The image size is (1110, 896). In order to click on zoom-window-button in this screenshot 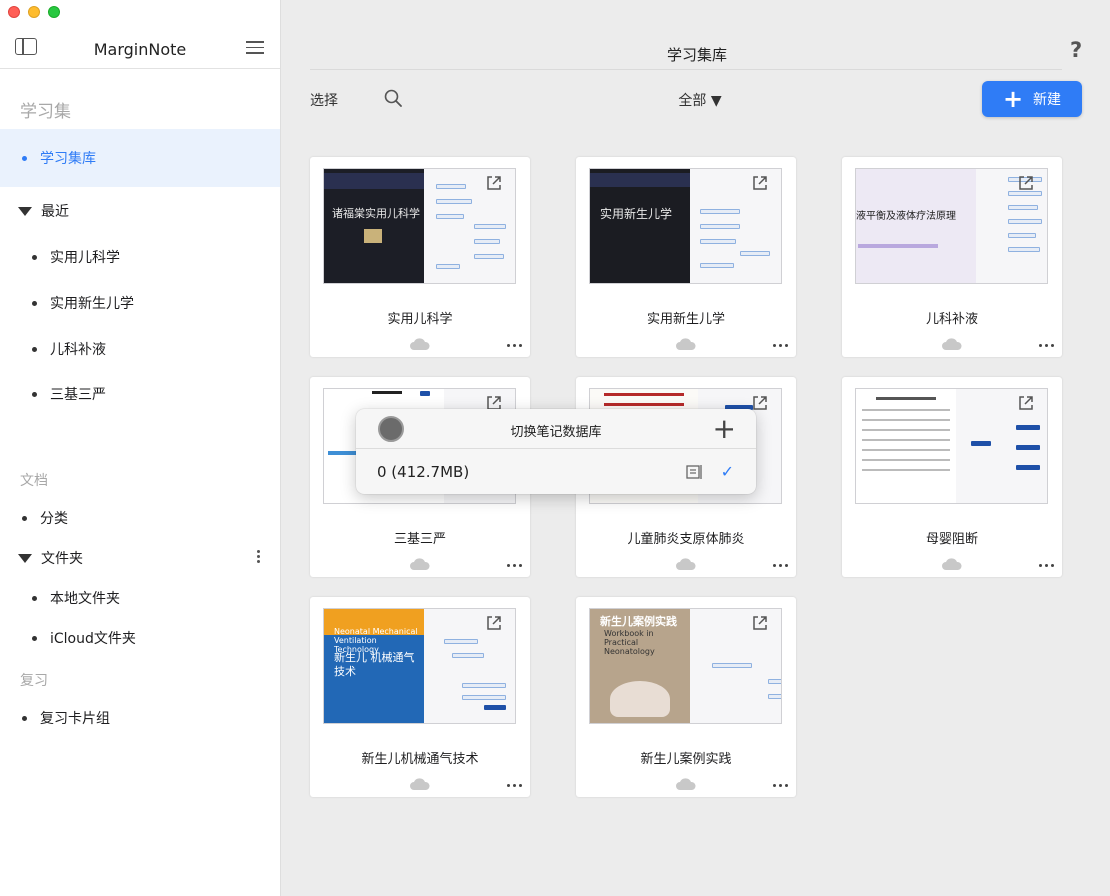, I will do `click(54, 12)`.